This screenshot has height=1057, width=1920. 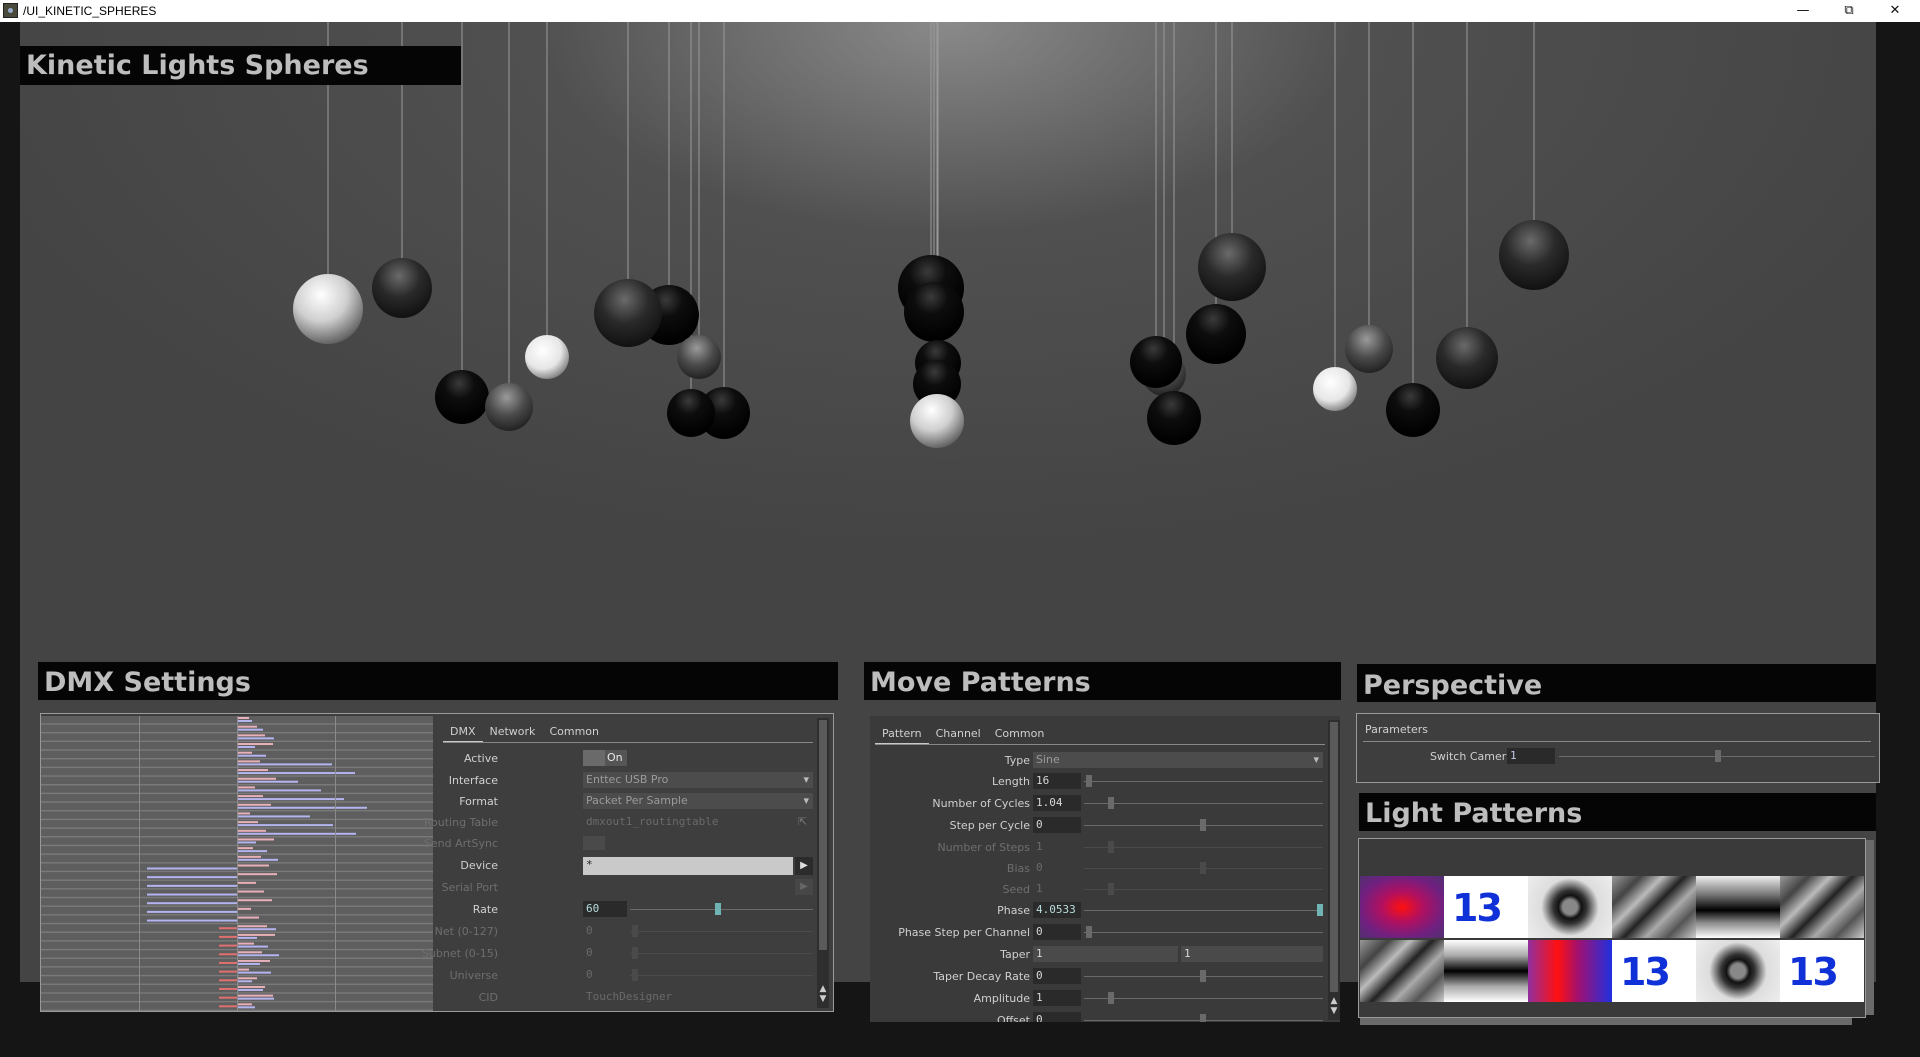 What do you see at coordinates (635, 953) in the screenshot?
I see `subnet-slider-knob` at bounding box center [635, 953].